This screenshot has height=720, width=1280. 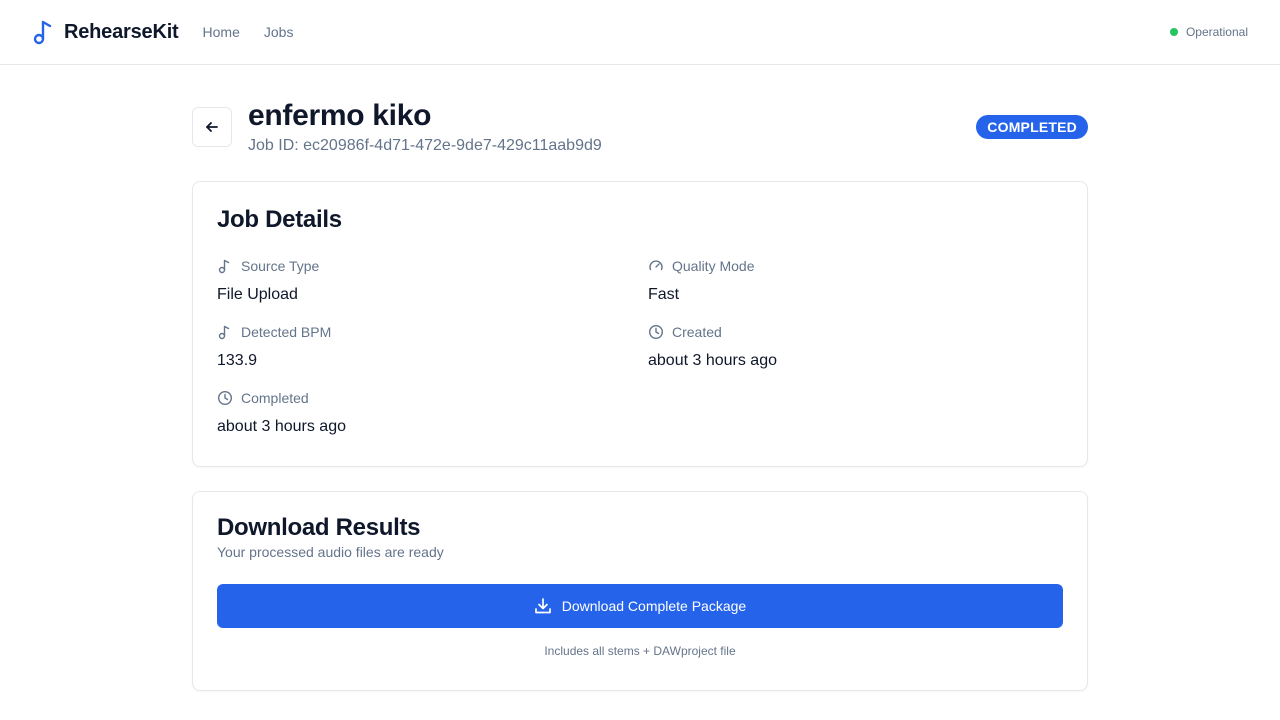 I want to click on download-results-heading: Download Results, so click(x=319, y=527).